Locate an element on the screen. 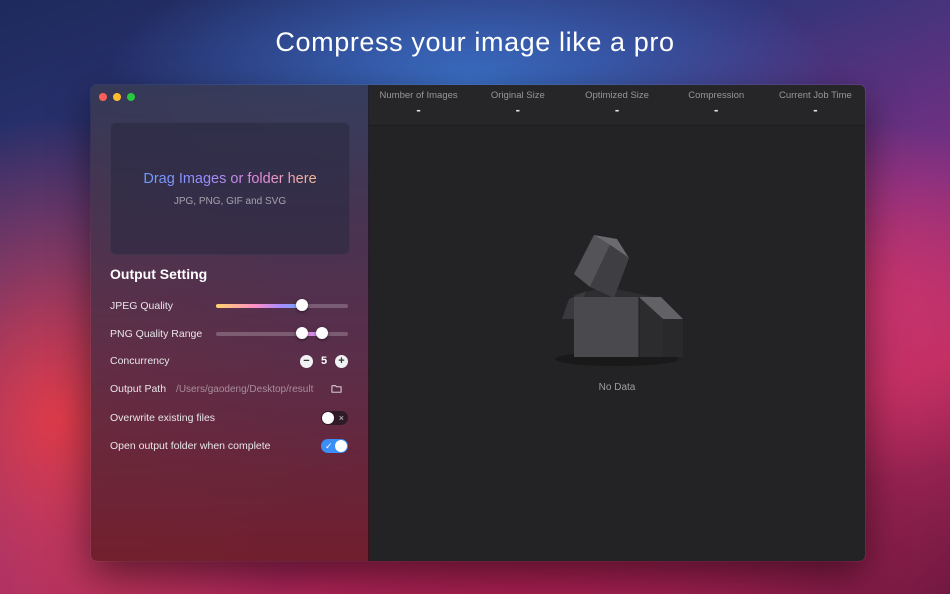 This screenshot has width=950, height=594. stat-label: Number of Images is located at coordinates (418, 95).